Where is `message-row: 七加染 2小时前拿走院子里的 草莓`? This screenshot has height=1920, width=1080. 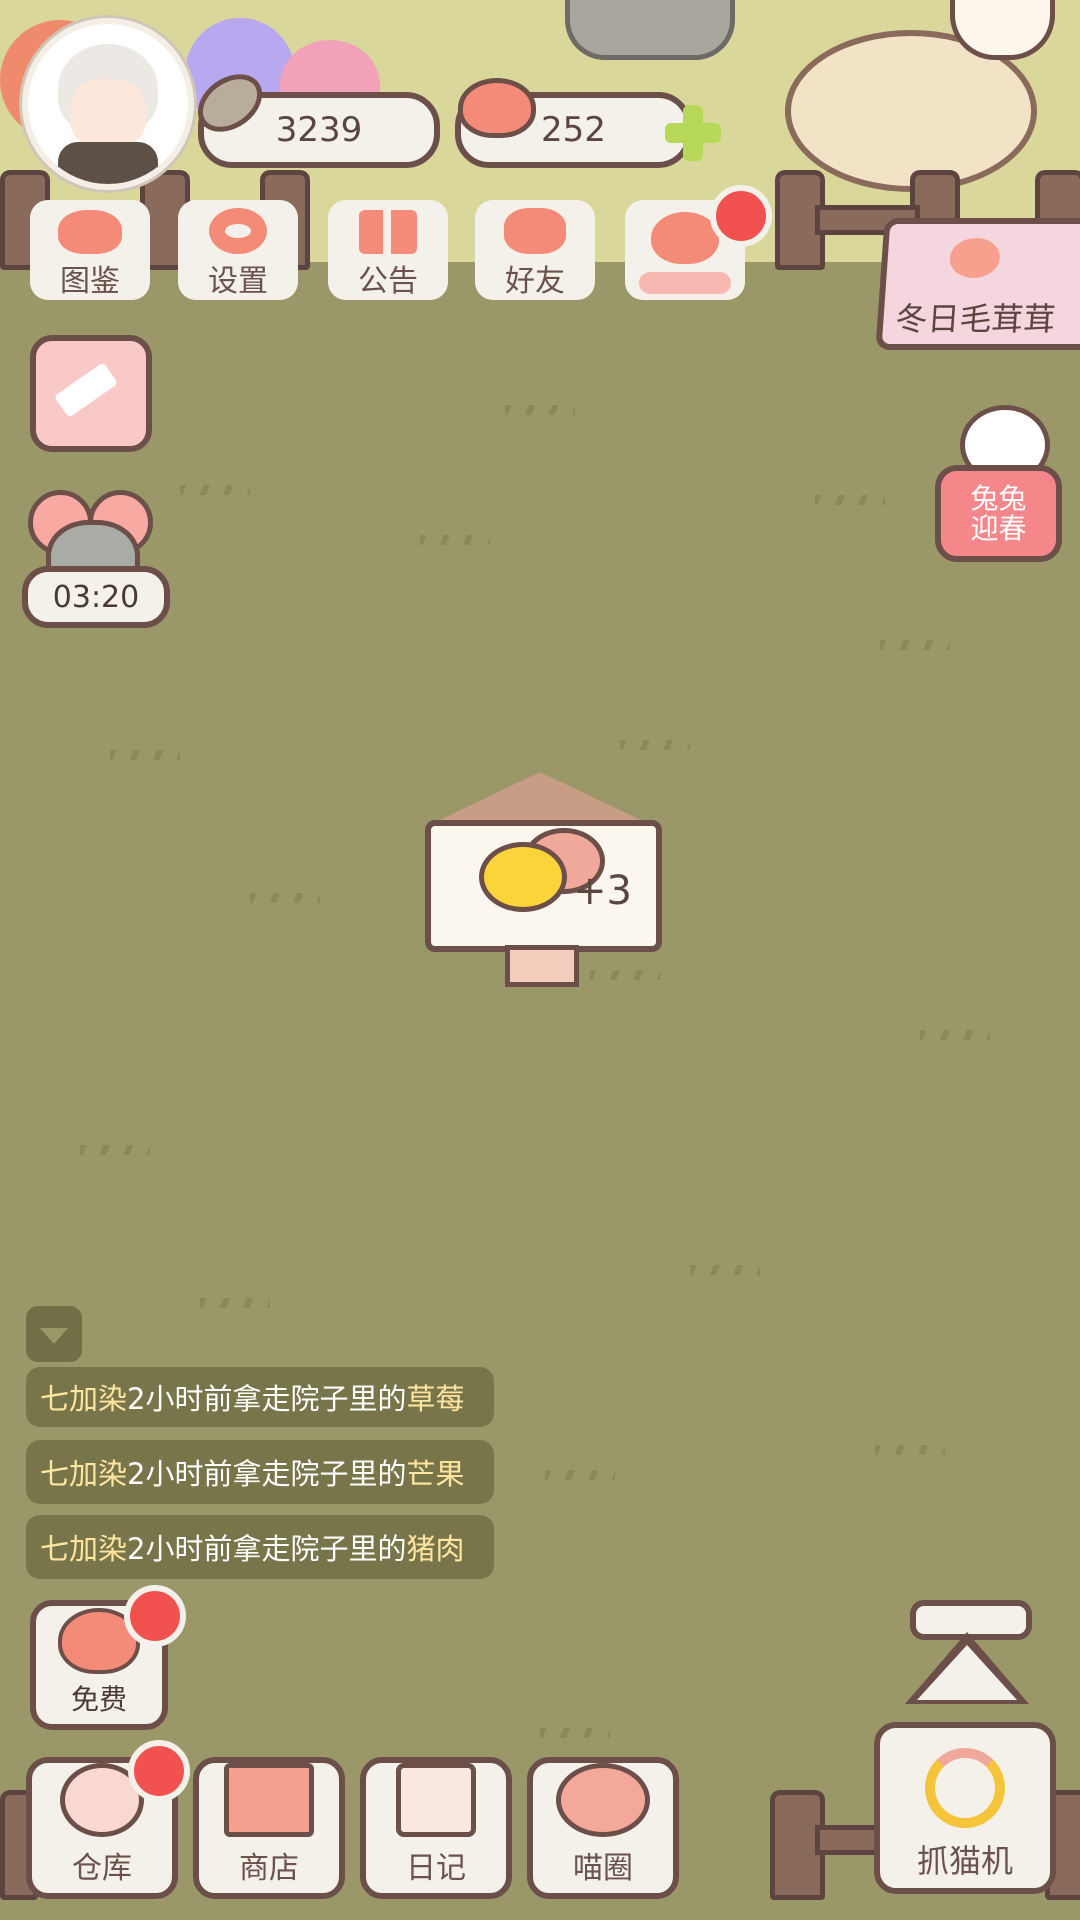 message-row: 七加染 2小时前拿走院子里的 草莓 is located at coordinates (260, 1397).